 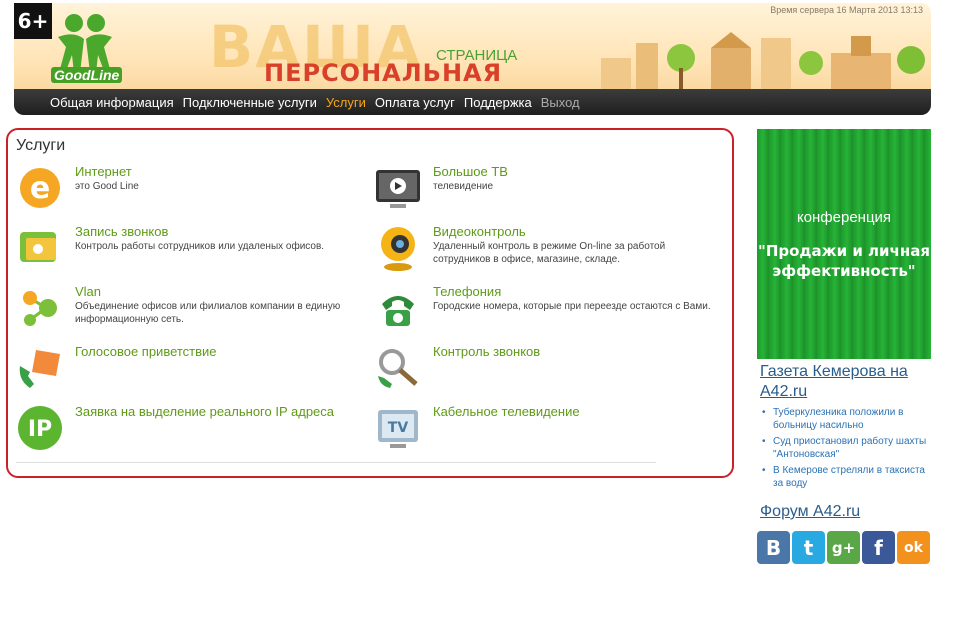 What do you see at coordinates (398, 189) in the screenshot?
I see `tv-monitor-icon` at bounding box center [398, 189].